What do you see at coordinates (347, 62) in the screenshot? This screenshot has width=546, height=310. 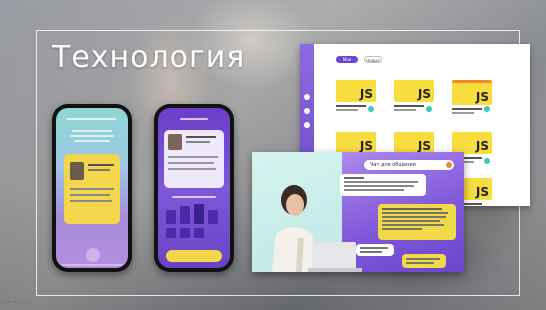 I see `tab-my-projects: Мои проекты` at bounding box center [347, 62].